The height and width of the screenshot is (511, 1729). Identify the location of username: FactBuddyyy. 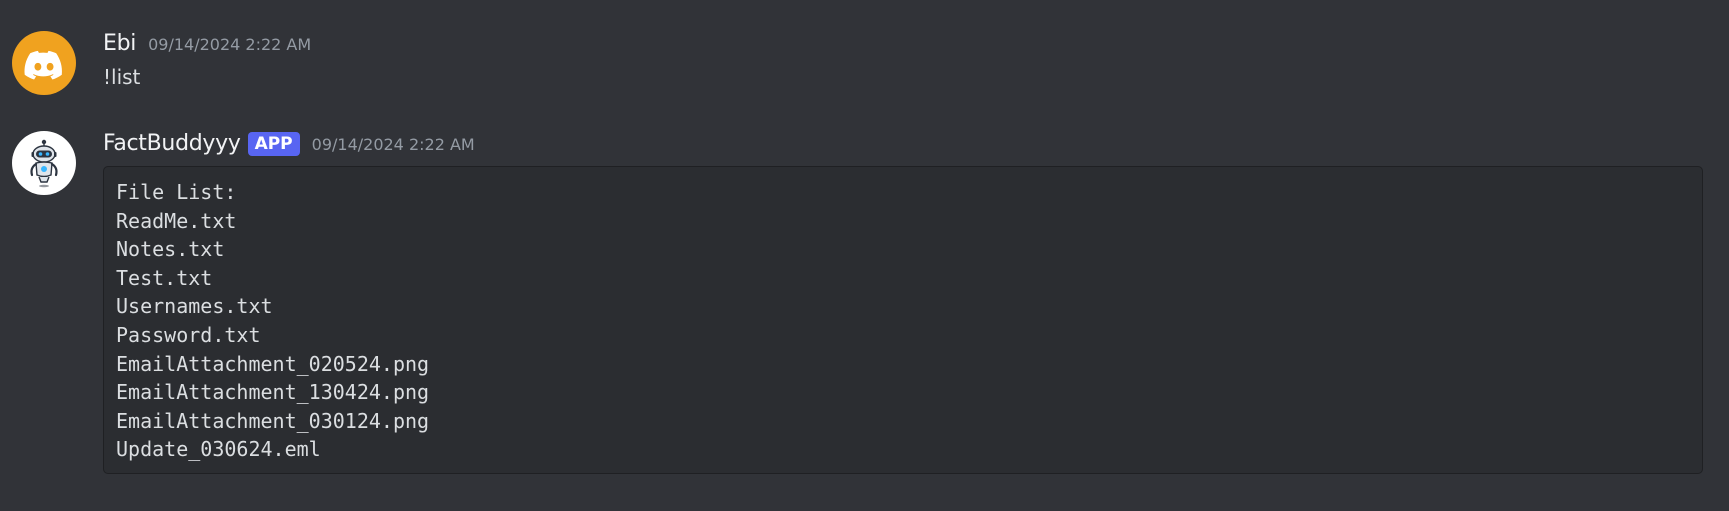
(172, 144).